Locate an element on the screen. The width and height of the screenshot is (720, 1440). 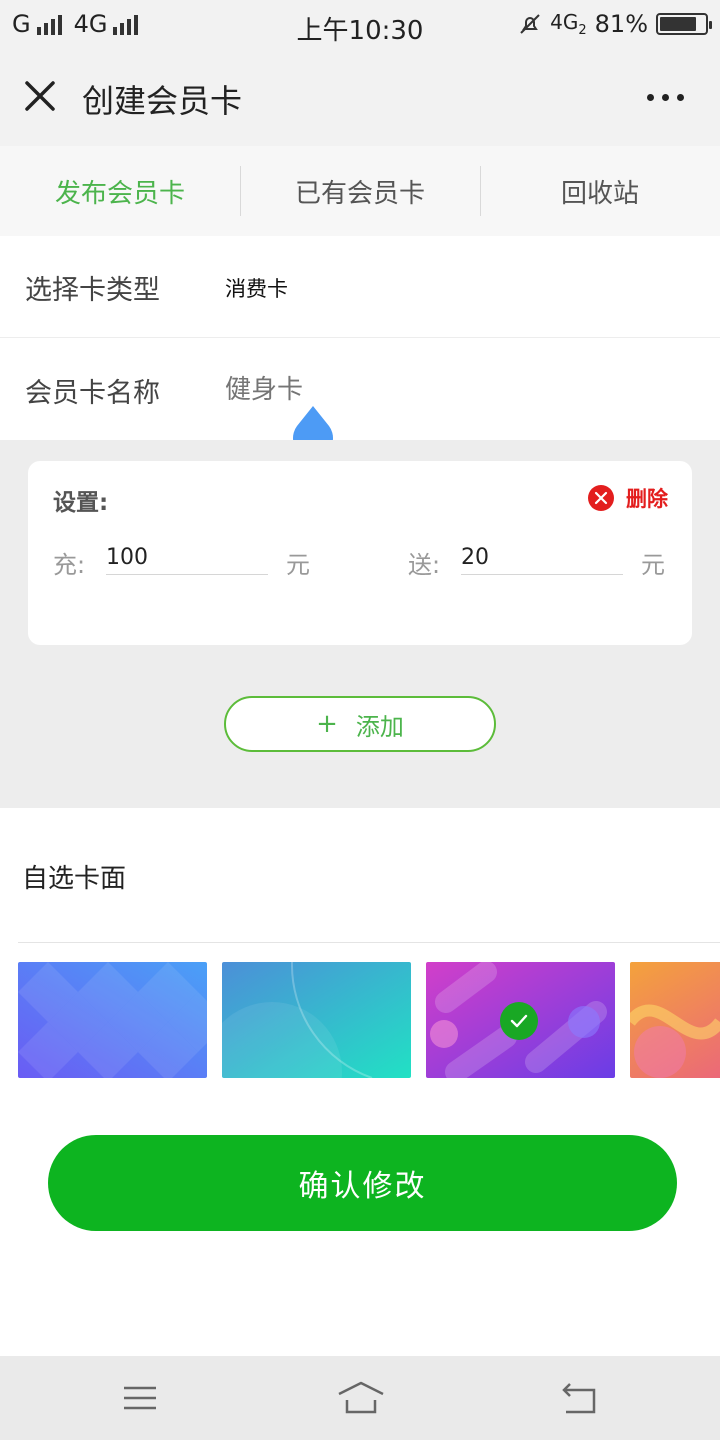
nav-bar: 创建会员卡 is located at coordinates (360, 98).